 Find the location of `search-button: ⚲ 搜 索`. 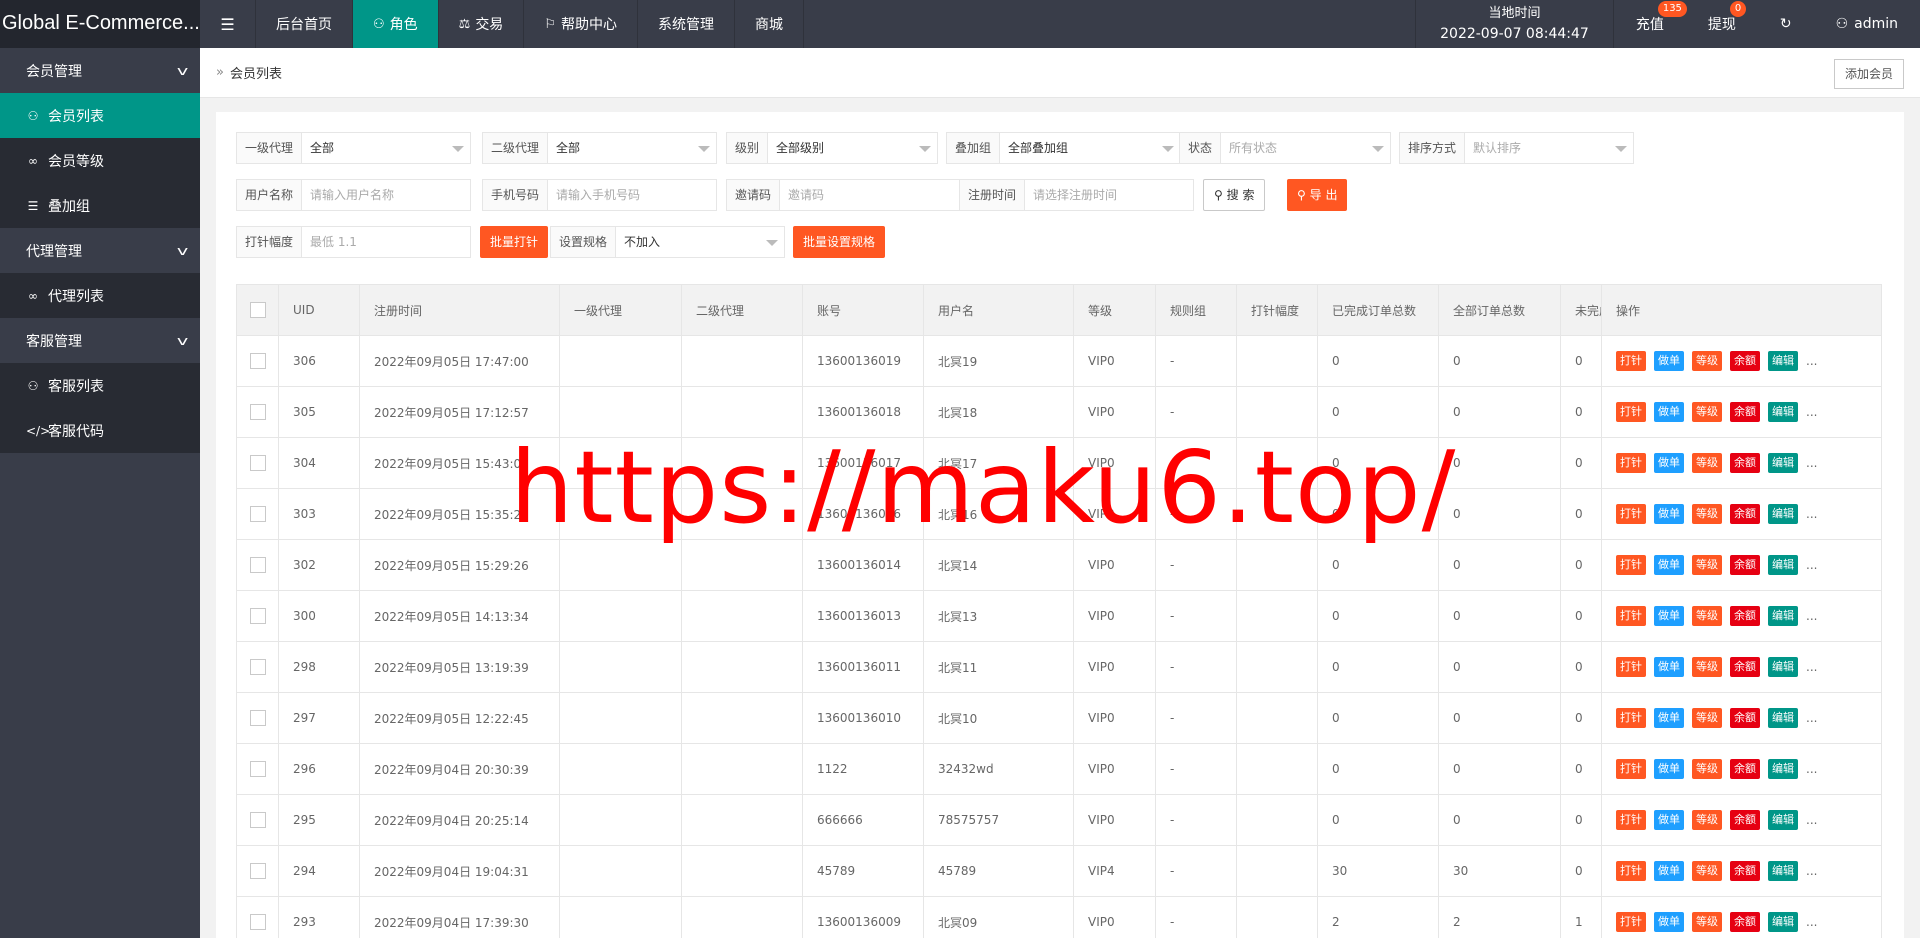

search-button: ⚲ 搜 索 is located at coordinates (1234, 195).